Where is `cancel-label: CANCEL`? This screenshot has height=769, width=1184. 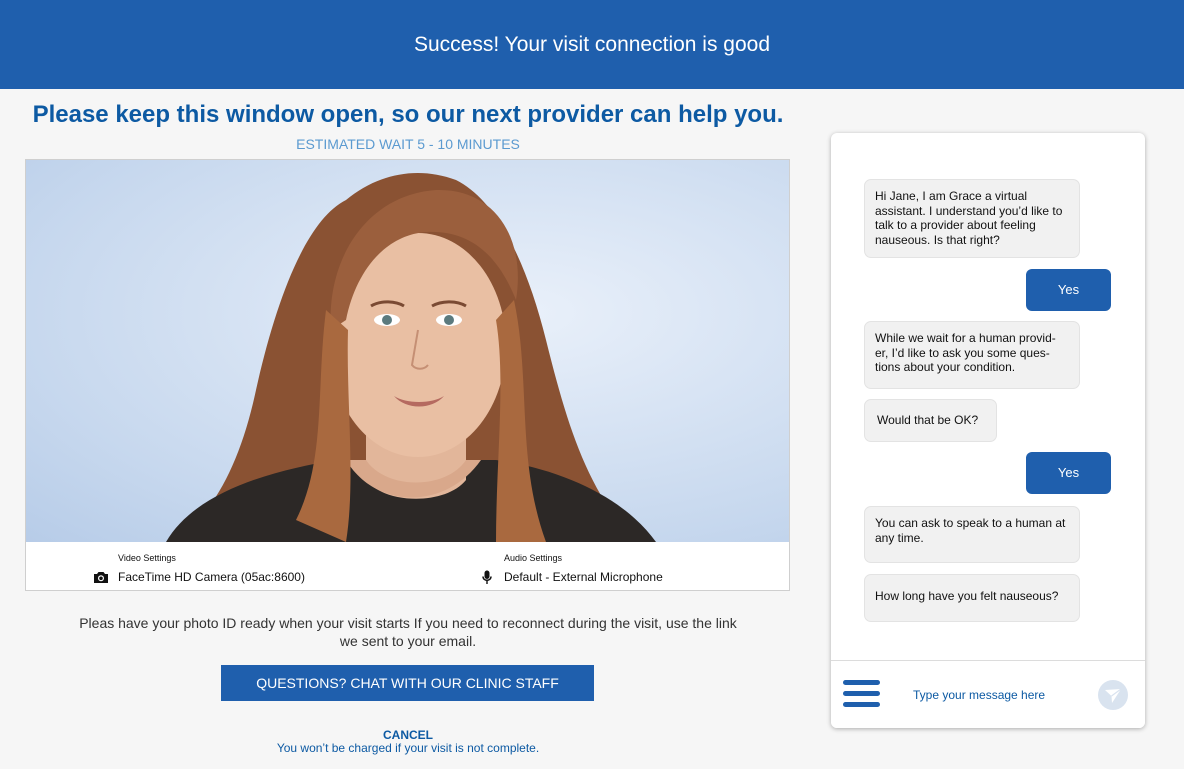
cancel-label: CANCEL is located at coordinates (408, 735).